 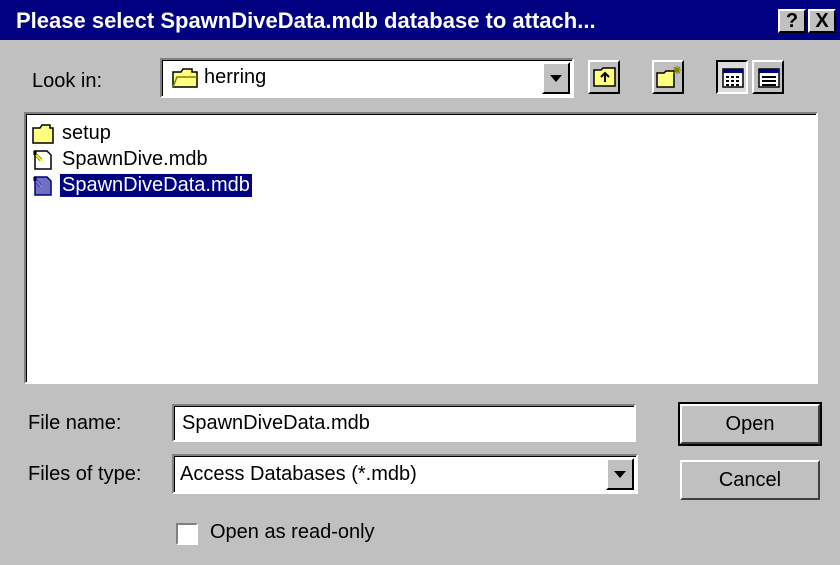 What do you see at coordinates (135, 159) in the screenshot?
I see `file-name-label: SpawnDive.mdb` at bounding box center [135, 159].